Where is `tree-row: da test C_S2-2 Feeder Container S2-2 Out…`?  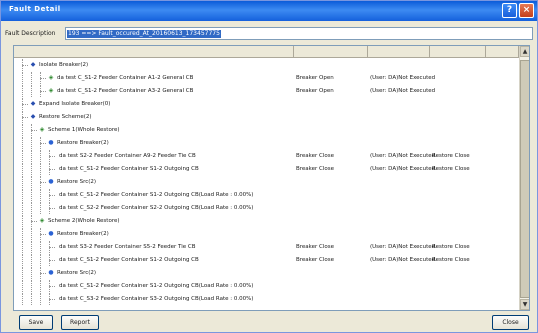
tree-row: da test C_S2-2 Feeder Container S2-2 Out… is located at coordinates (266, 208).